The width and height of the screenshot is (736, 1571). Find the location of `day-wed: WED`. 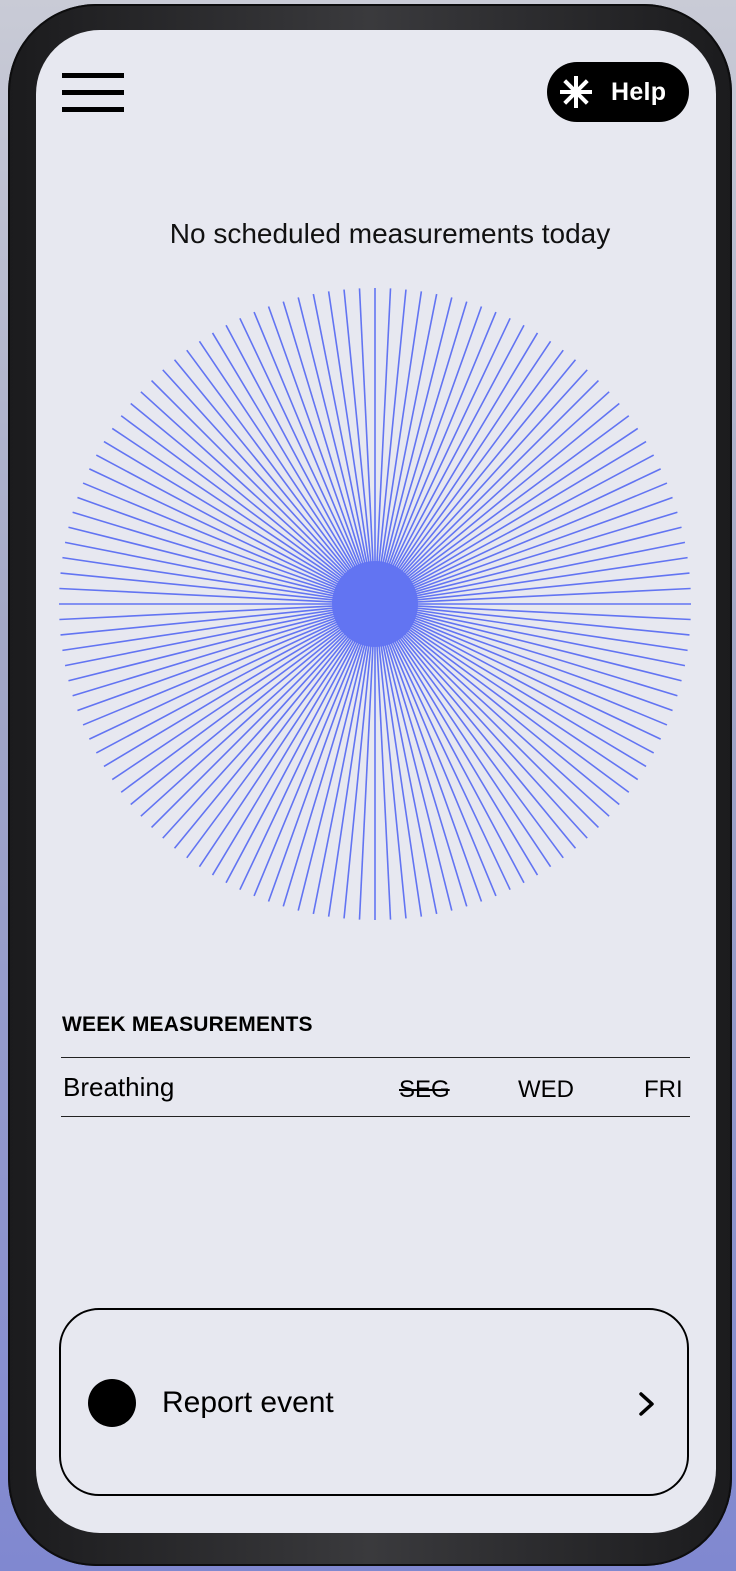

day-wed: WED is located at coordinates (546, 1090).